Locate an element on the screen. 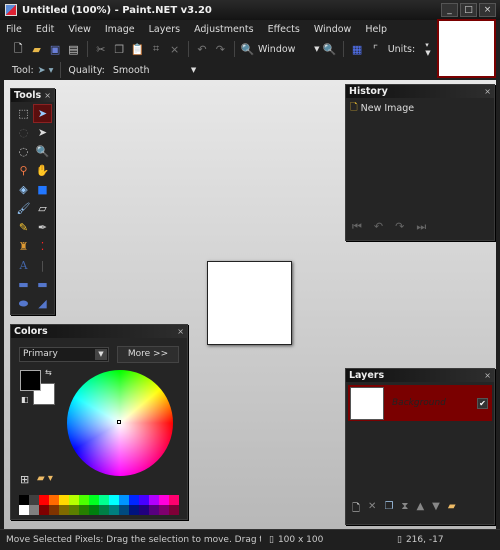 The image size is (500, 550). print-icon: ▤ is located at coordinates (73, 49).